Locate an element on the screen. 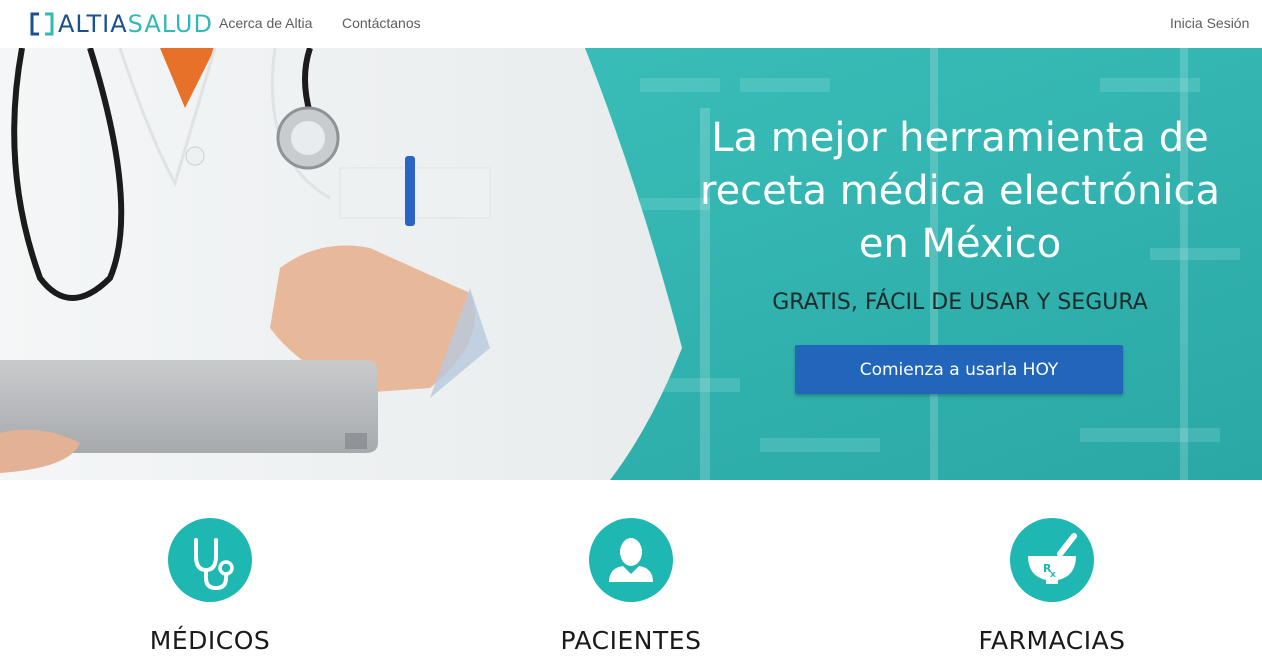 The width and height of the screenshot is (1262, 666). feature-medicos: MÉDICOS is located at coordinates (210, 586).